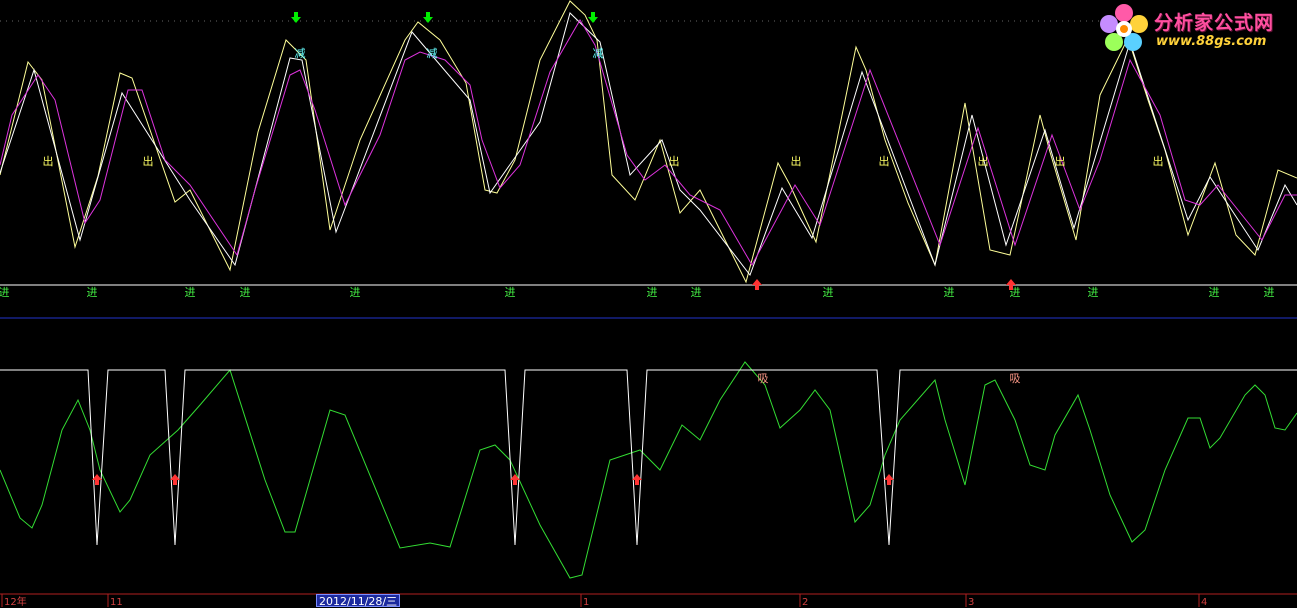 Image resolution: width=1297 pixels, height=608 pixels. What do you see at coordinates (1211, 41) in the screenshot?
I see `logo-url: www.88gs.com` at bounding box center [1211, 41].